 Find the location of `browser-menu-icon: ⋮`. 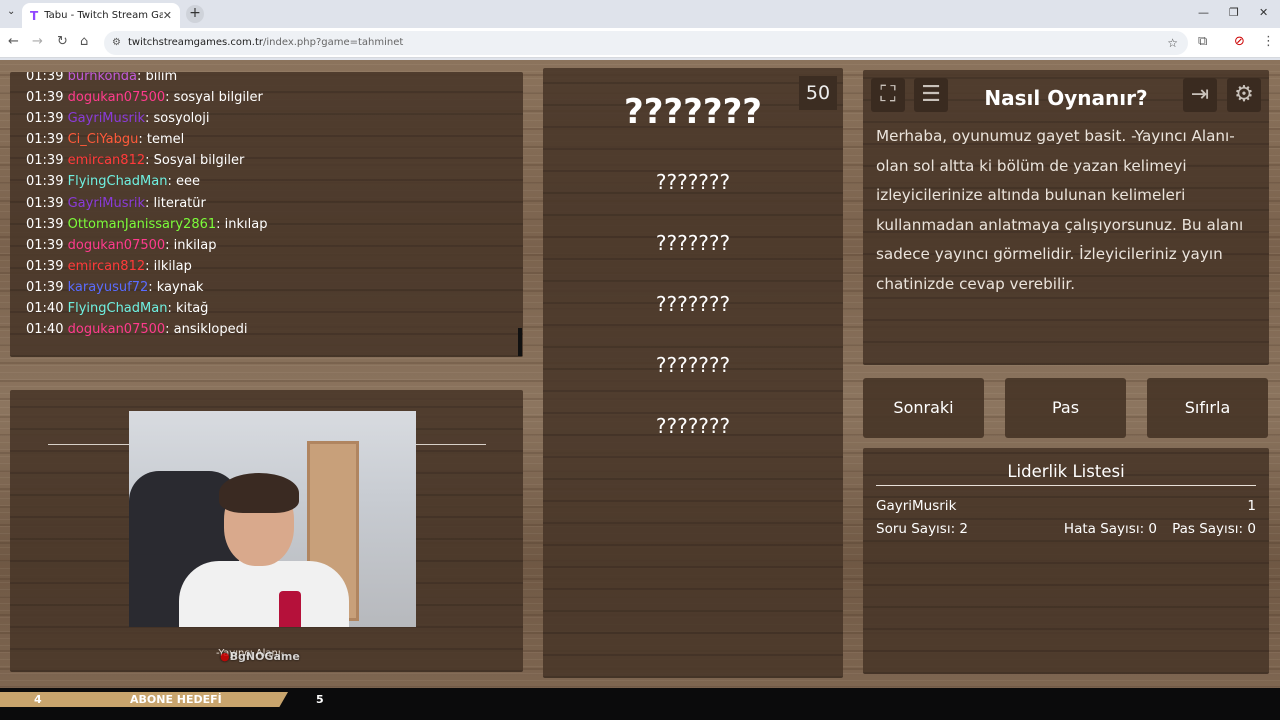

browser-menu-icon: ⋮ is located at coordinates (1268, 41).